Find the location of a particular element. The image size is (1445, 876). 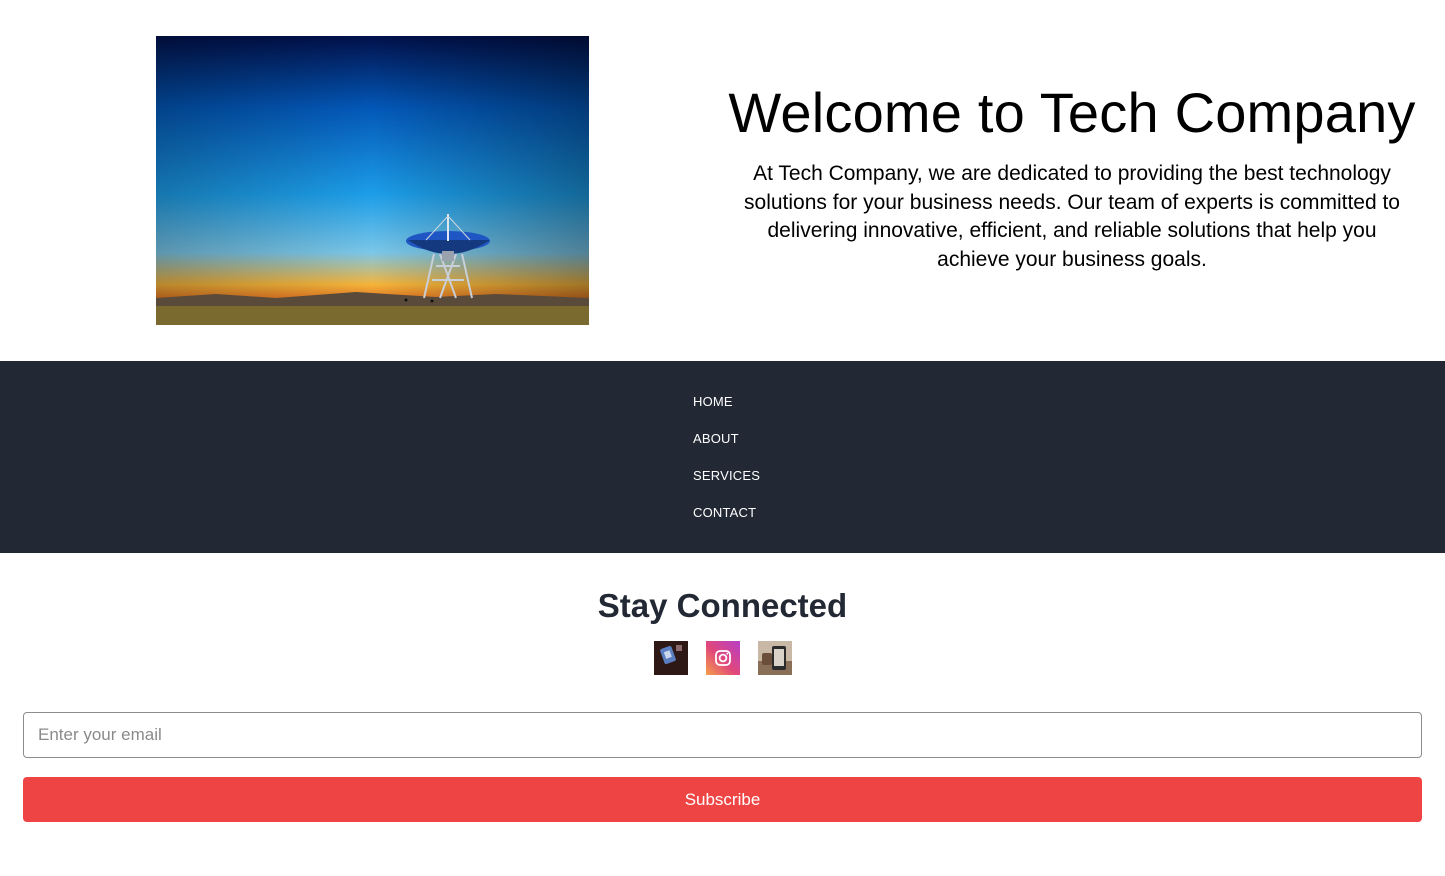

social-photo-3-icon is located at coordinates (775, 658).